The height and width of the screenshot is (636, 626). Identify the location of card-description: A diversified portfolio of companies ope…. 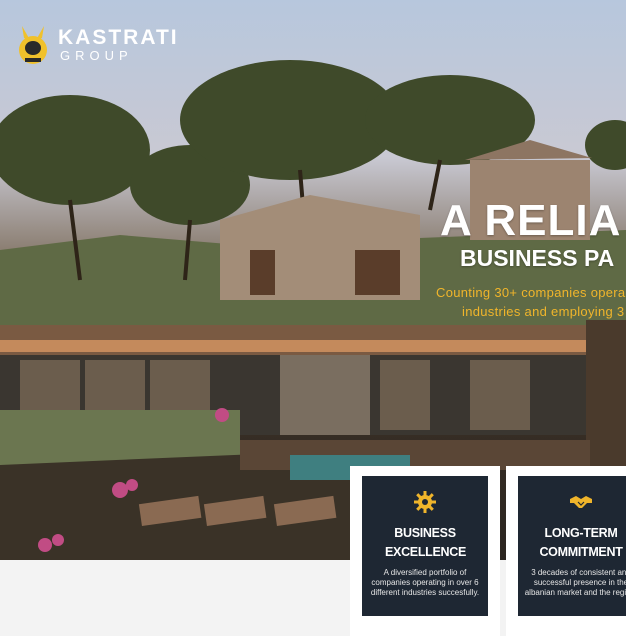
(425, 582).